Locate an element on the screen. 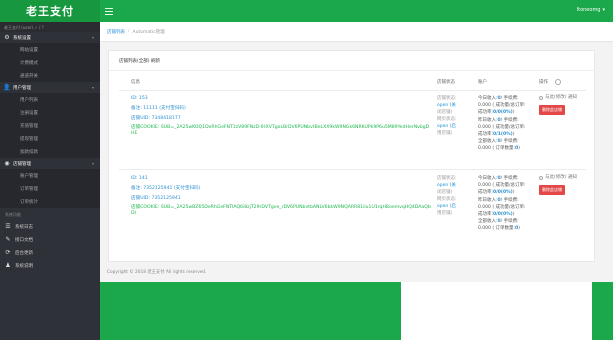 The image size is (613, 340). table-header: 信息 店铺状态 账户 操作 is located at coordinates (351, 83).